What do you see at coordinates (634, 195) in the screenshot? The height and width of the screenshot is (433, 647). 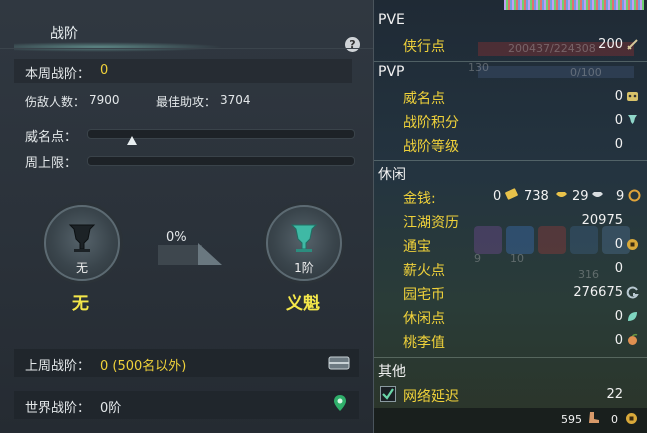 I see `copper-coin-icon` at bounding box center [634, 195].